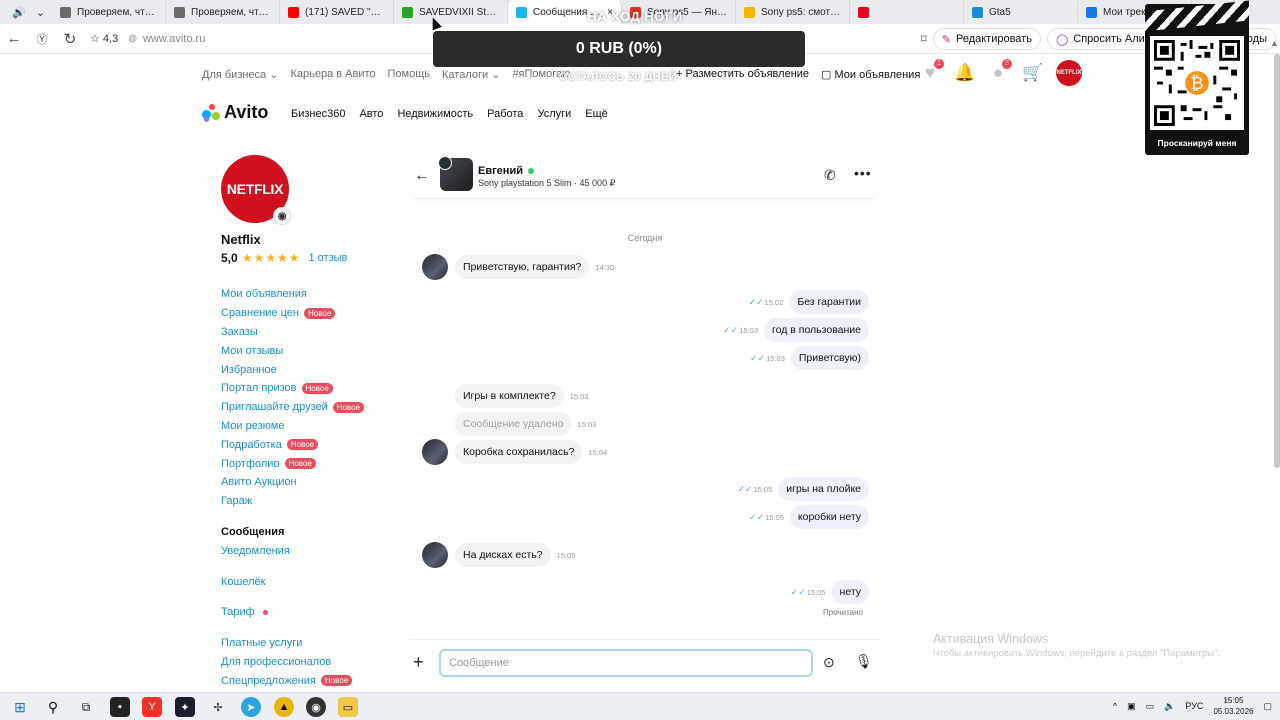 This screenshot has height=720, width=1280. Describe the element at coordinates (505, 114) in the screenshot. I see `nav-jobs: Работа` at that location.